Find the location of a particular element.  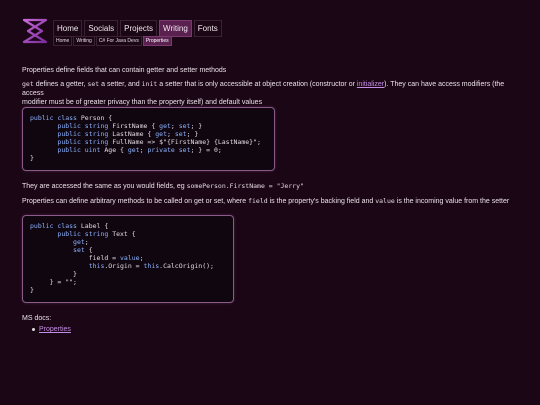

nav-socials: Socials is located at coordinates (101, 28).